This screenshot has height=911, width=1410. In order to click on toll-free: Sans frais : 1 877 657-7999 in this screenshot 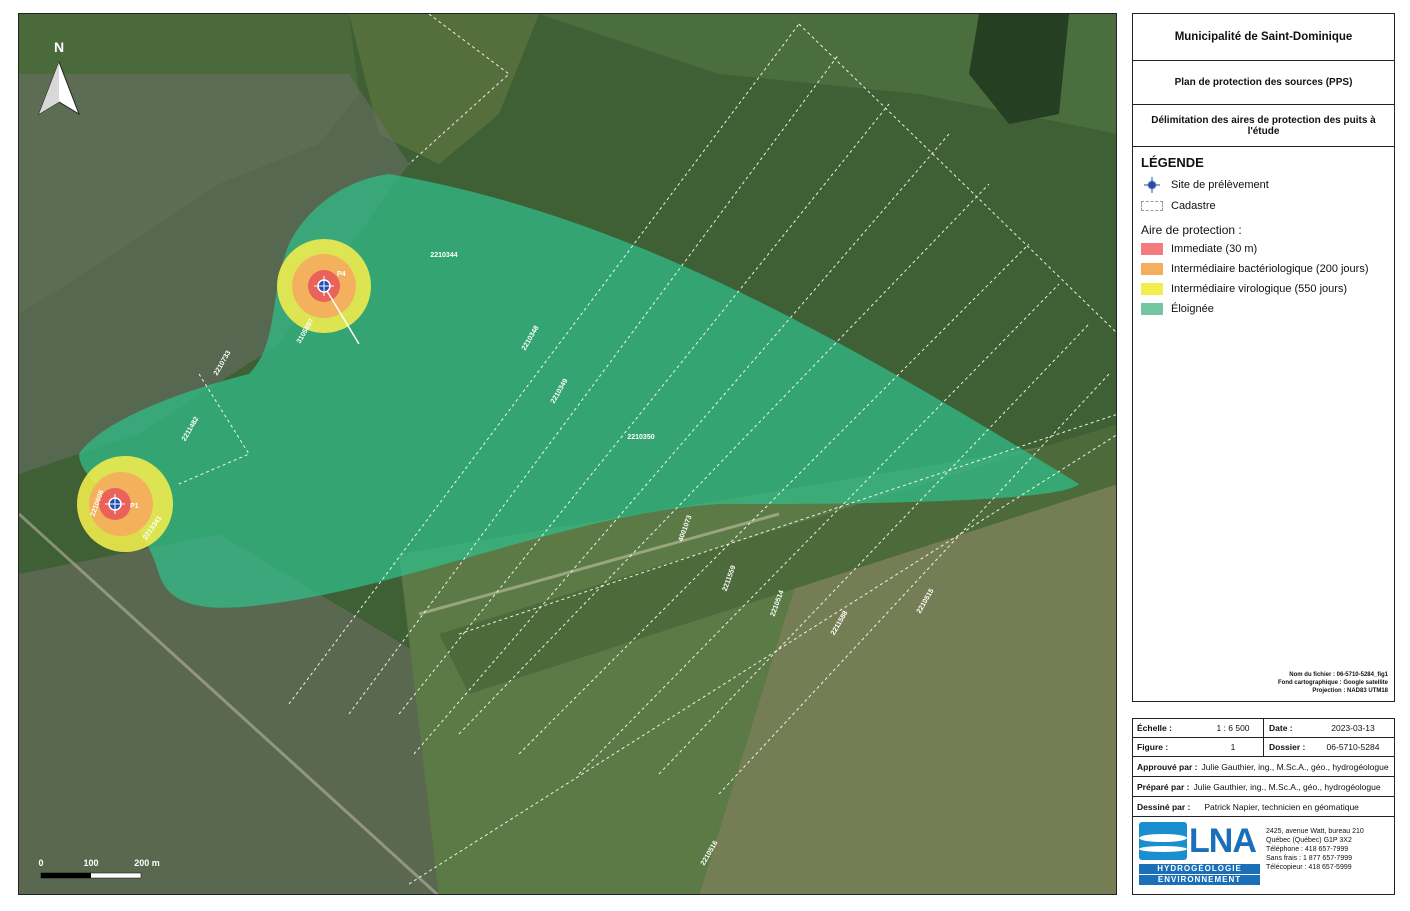, I will do `click(1309, 858)`.